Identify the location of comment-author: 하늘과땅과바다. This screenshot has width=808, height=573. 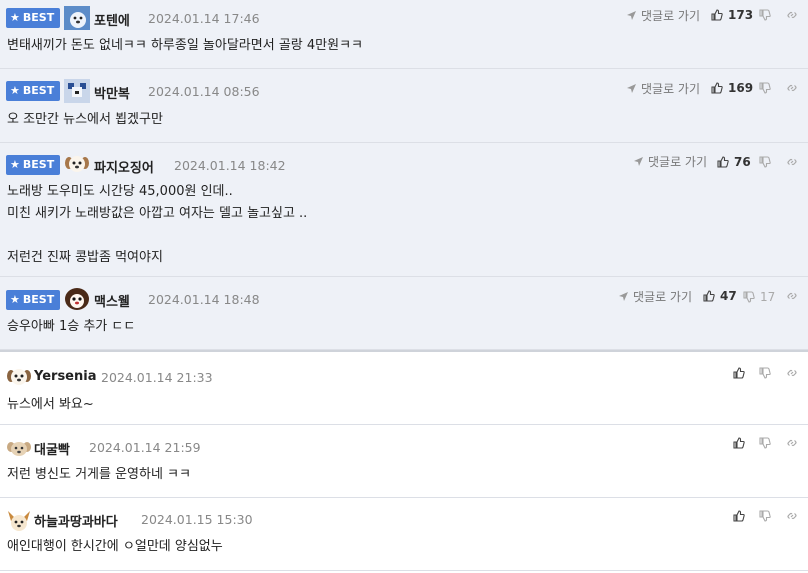
(76, 520).